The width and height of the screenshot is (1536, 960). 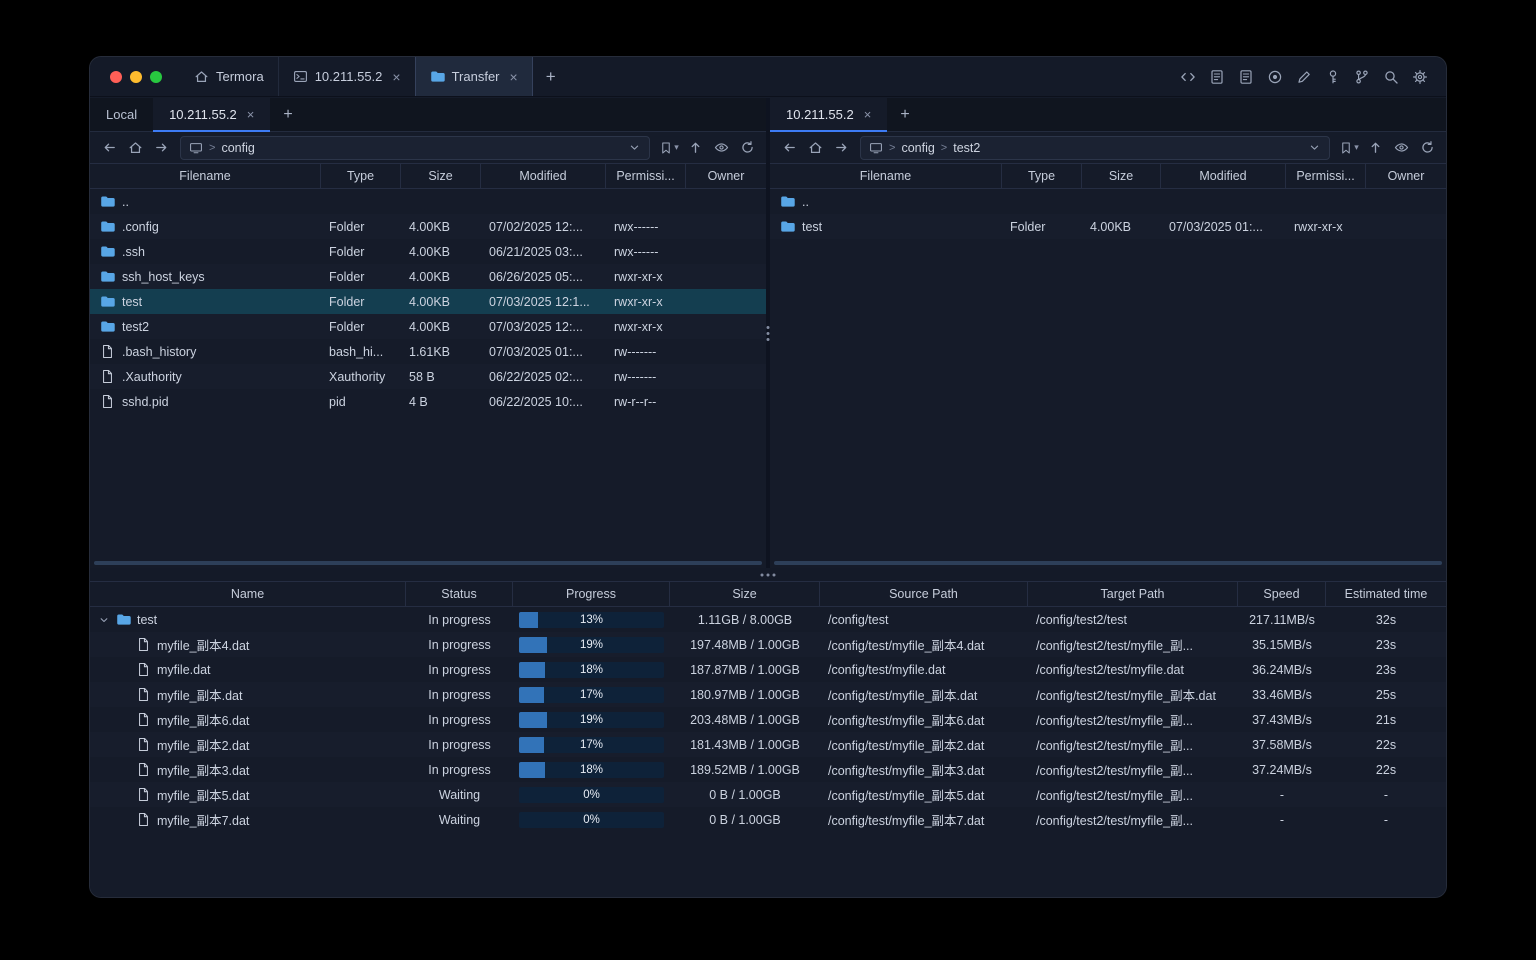 I want to click on tab-label: 10.211.55.2, so click(x=820, y=114).